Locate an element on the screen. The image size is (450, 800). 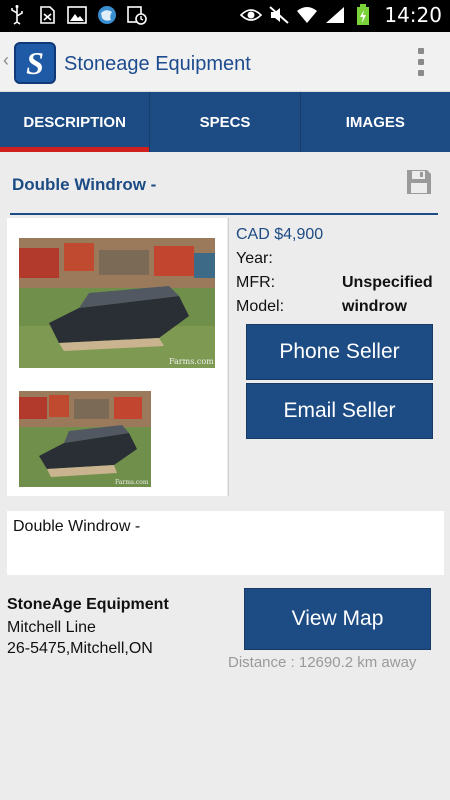
tab-bar: DESCRIPTION SPECS IMAGES is located at coordinates (225, 122).